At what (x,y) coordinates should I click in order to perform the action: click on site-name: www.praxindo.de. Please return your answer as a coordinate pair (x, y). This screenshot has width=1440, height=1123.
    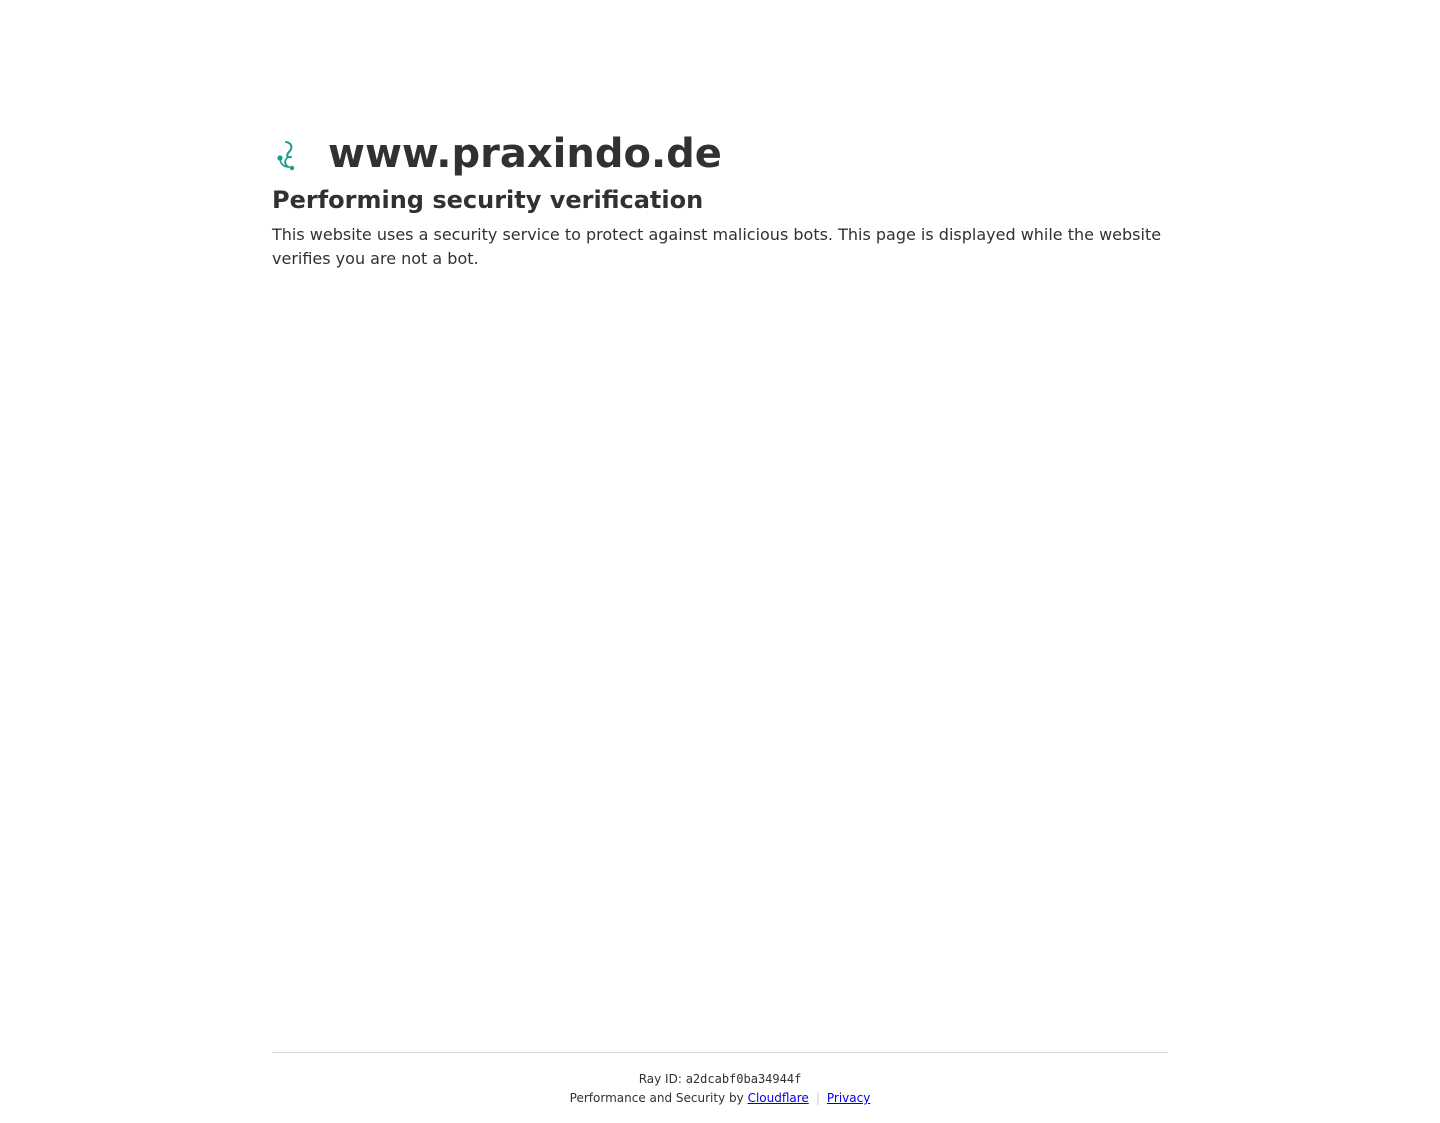
    Looking at the image, I should click on (525, 154).